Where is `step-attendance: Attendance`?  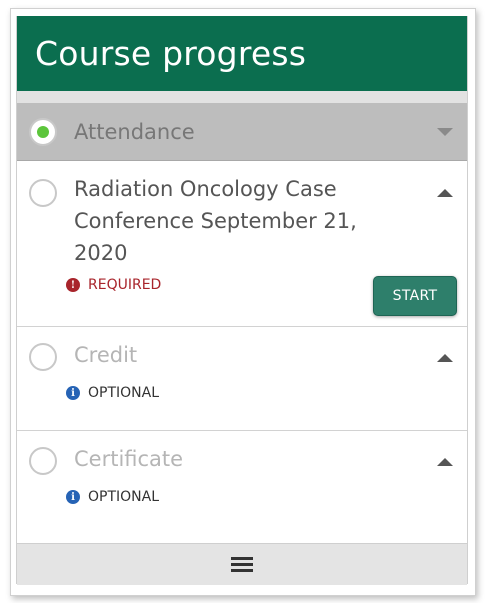
step-attendance: Attendance is located at coordinates (242, 132).